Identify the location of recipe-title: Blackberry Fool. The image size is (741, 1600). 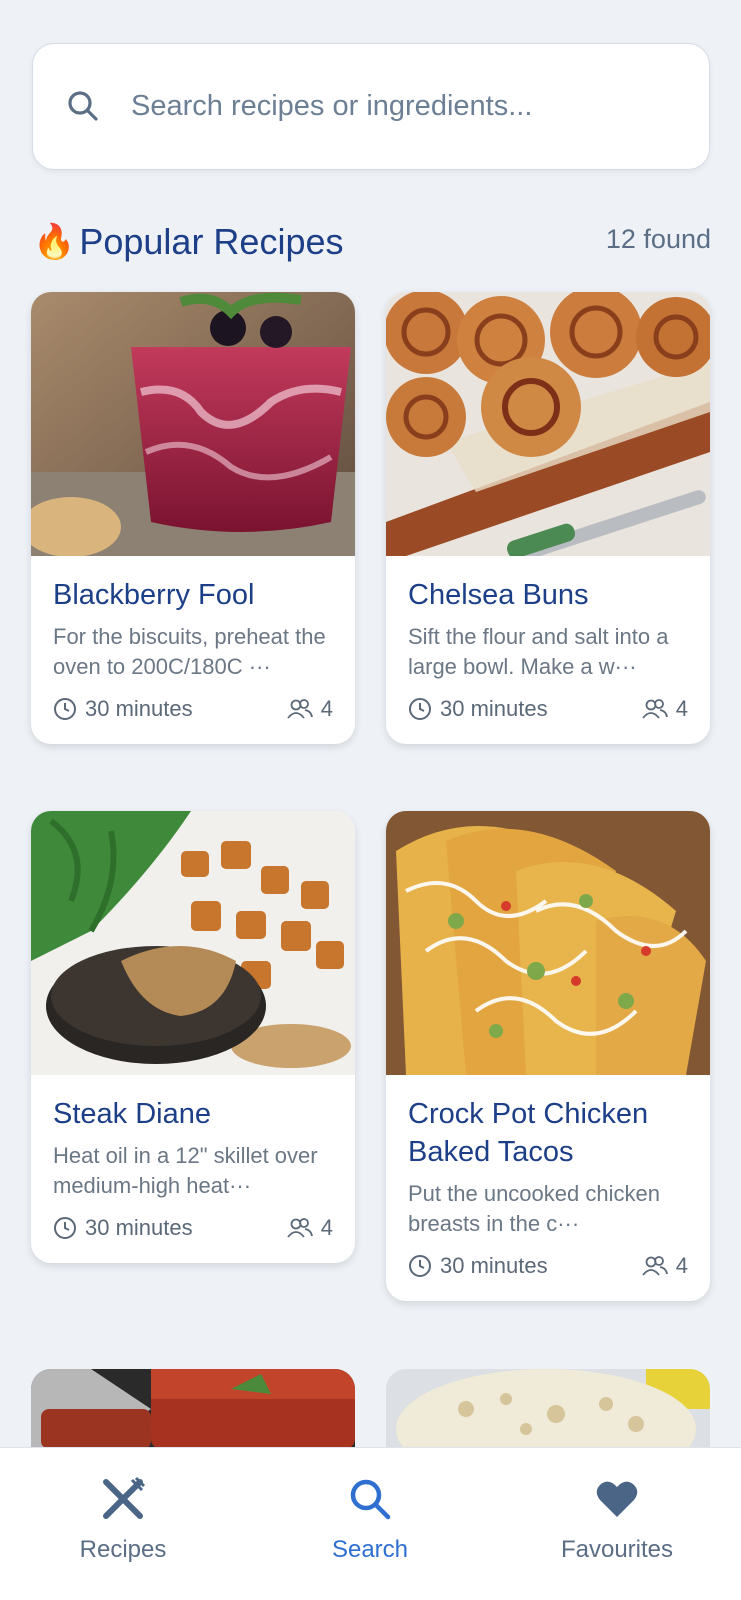
(154, 595).